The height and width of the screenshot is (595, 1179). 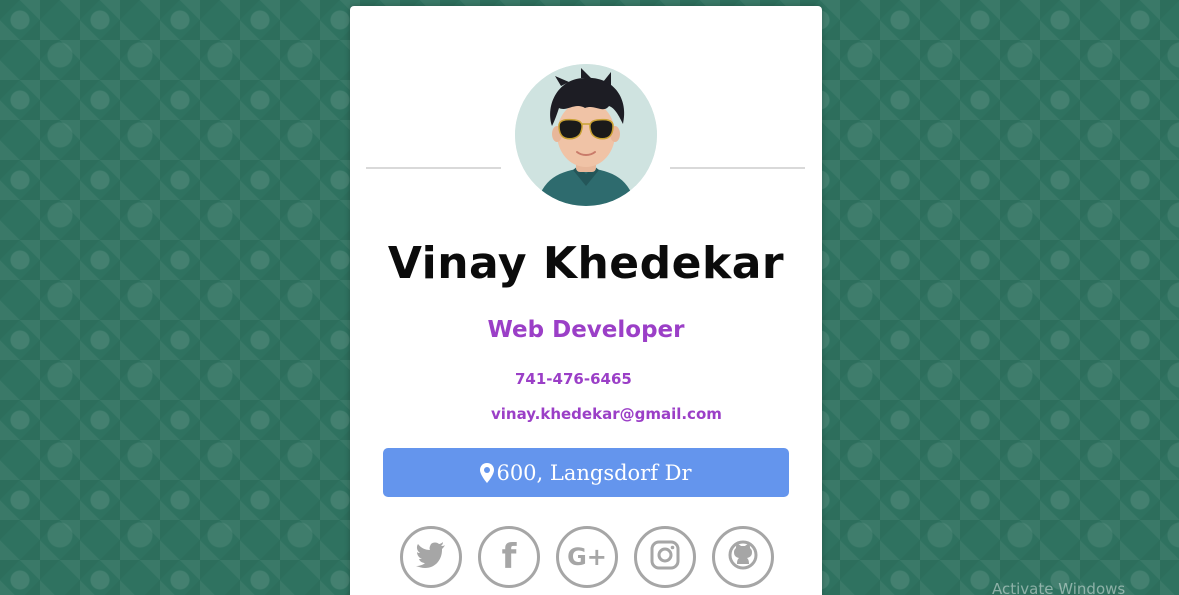 I want to click on social-links: f G+, so click(x=587, y=557).